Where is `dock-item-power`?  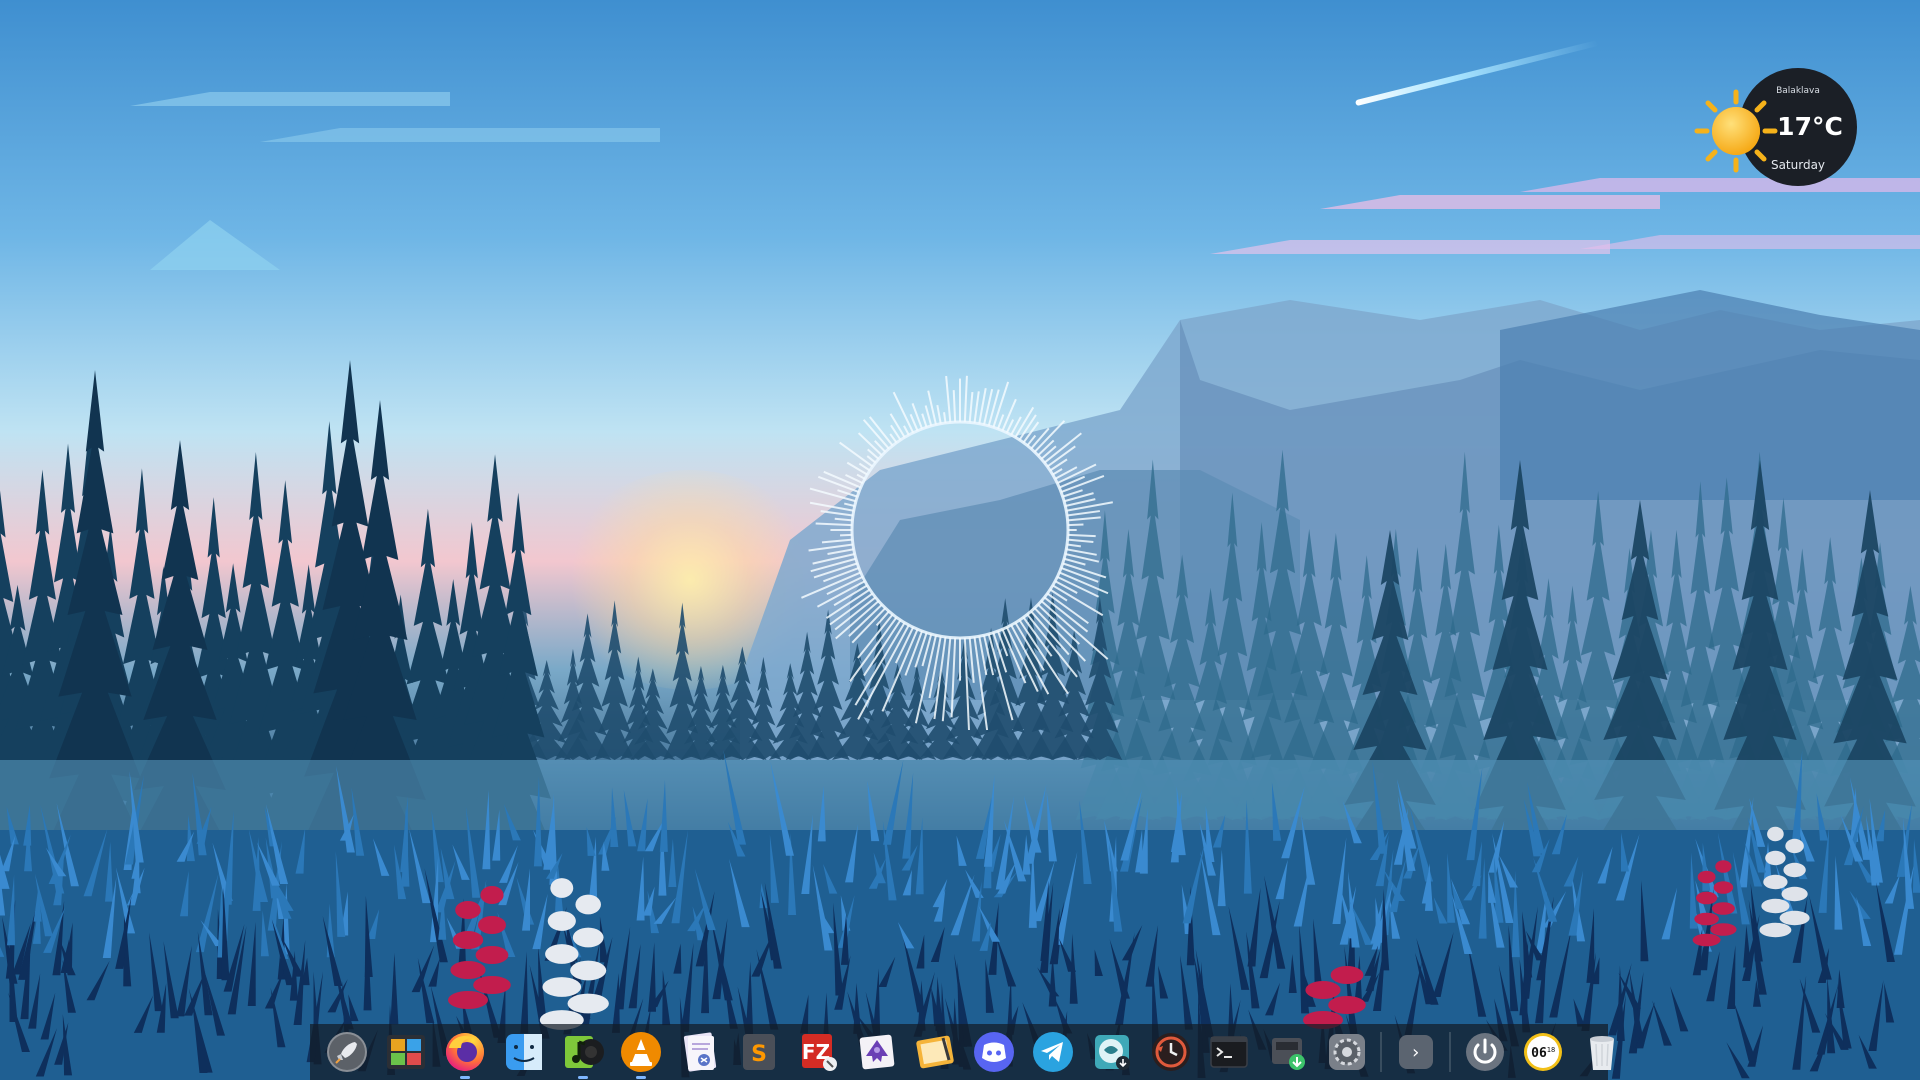 dock-item-power is located at coordinates (1484, 1052).